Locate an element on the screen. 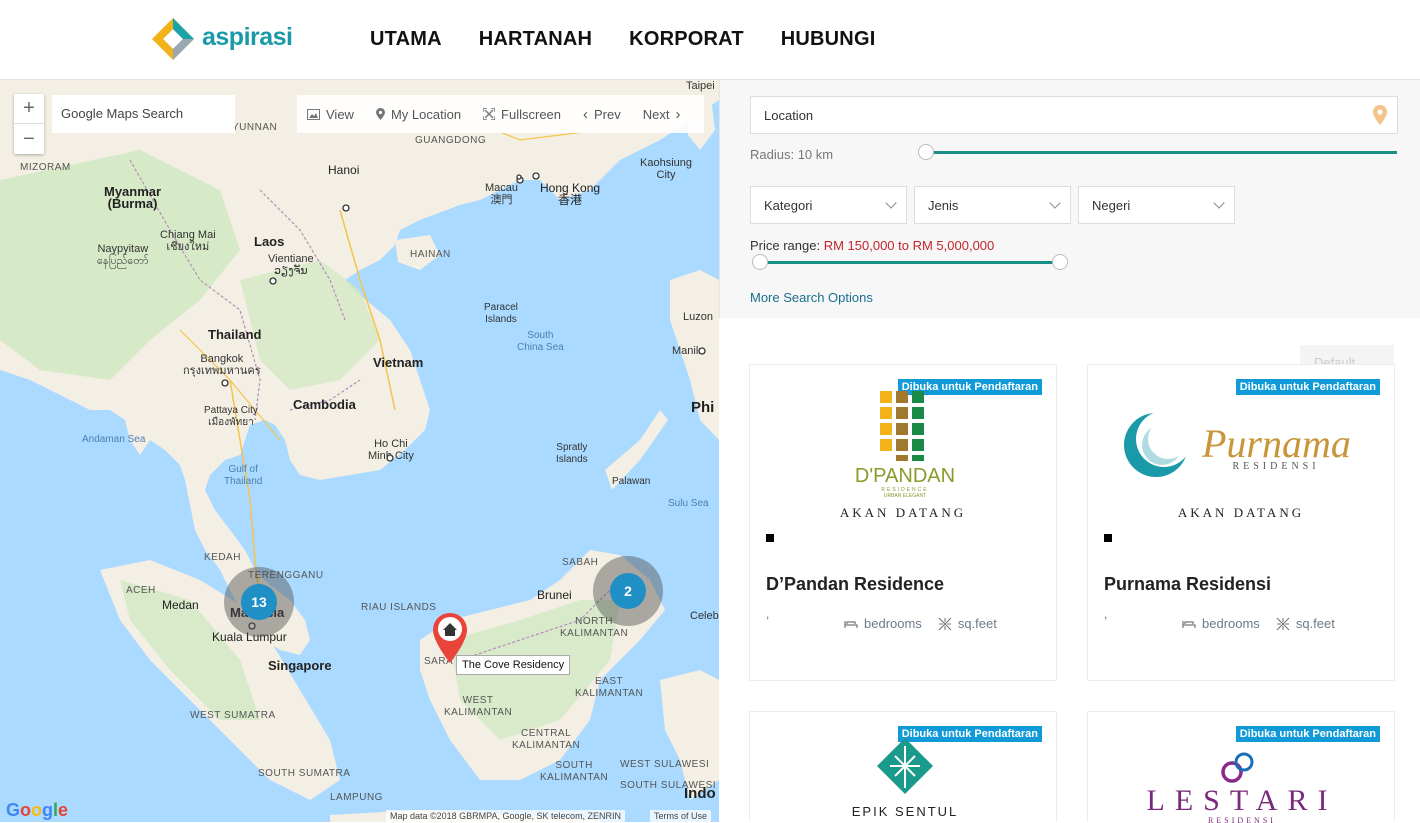  price-range-value: RM 150,000 to RM 5,000,000 is located at coordinates (909, 245).